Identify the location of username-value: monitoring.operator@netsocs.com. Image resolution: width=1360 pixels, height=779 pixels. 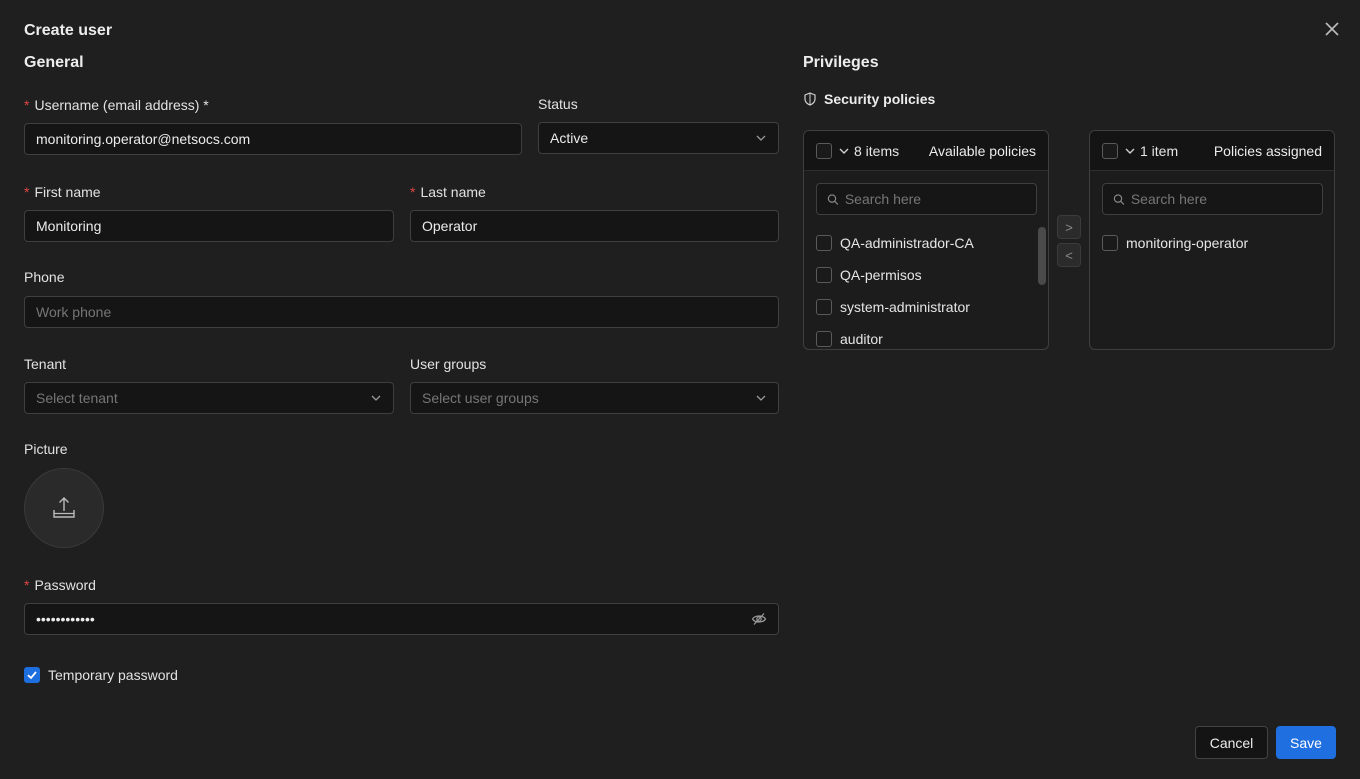
(143, 139).